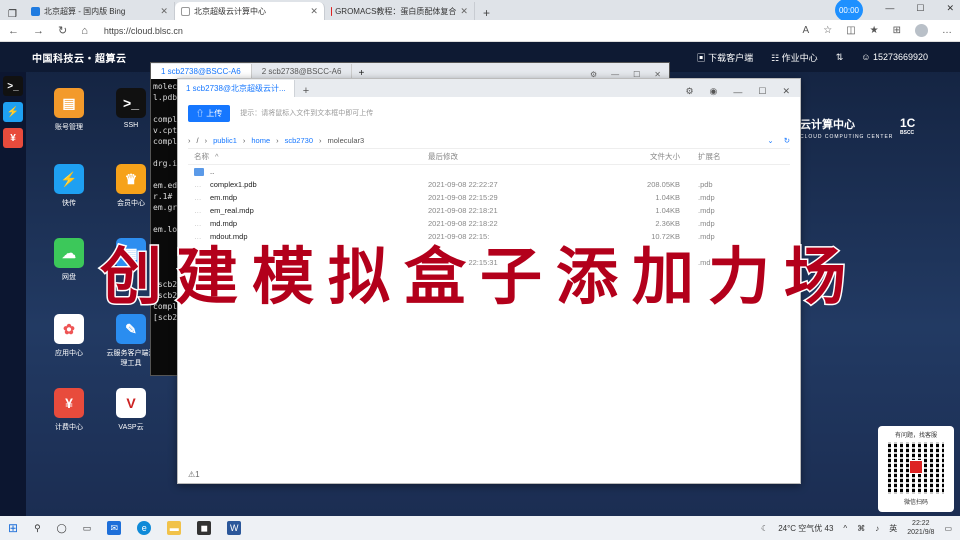 The height and width of the screenshot is (540, 960). I want to click on widgets-icon: ▭, so click(87, 528).